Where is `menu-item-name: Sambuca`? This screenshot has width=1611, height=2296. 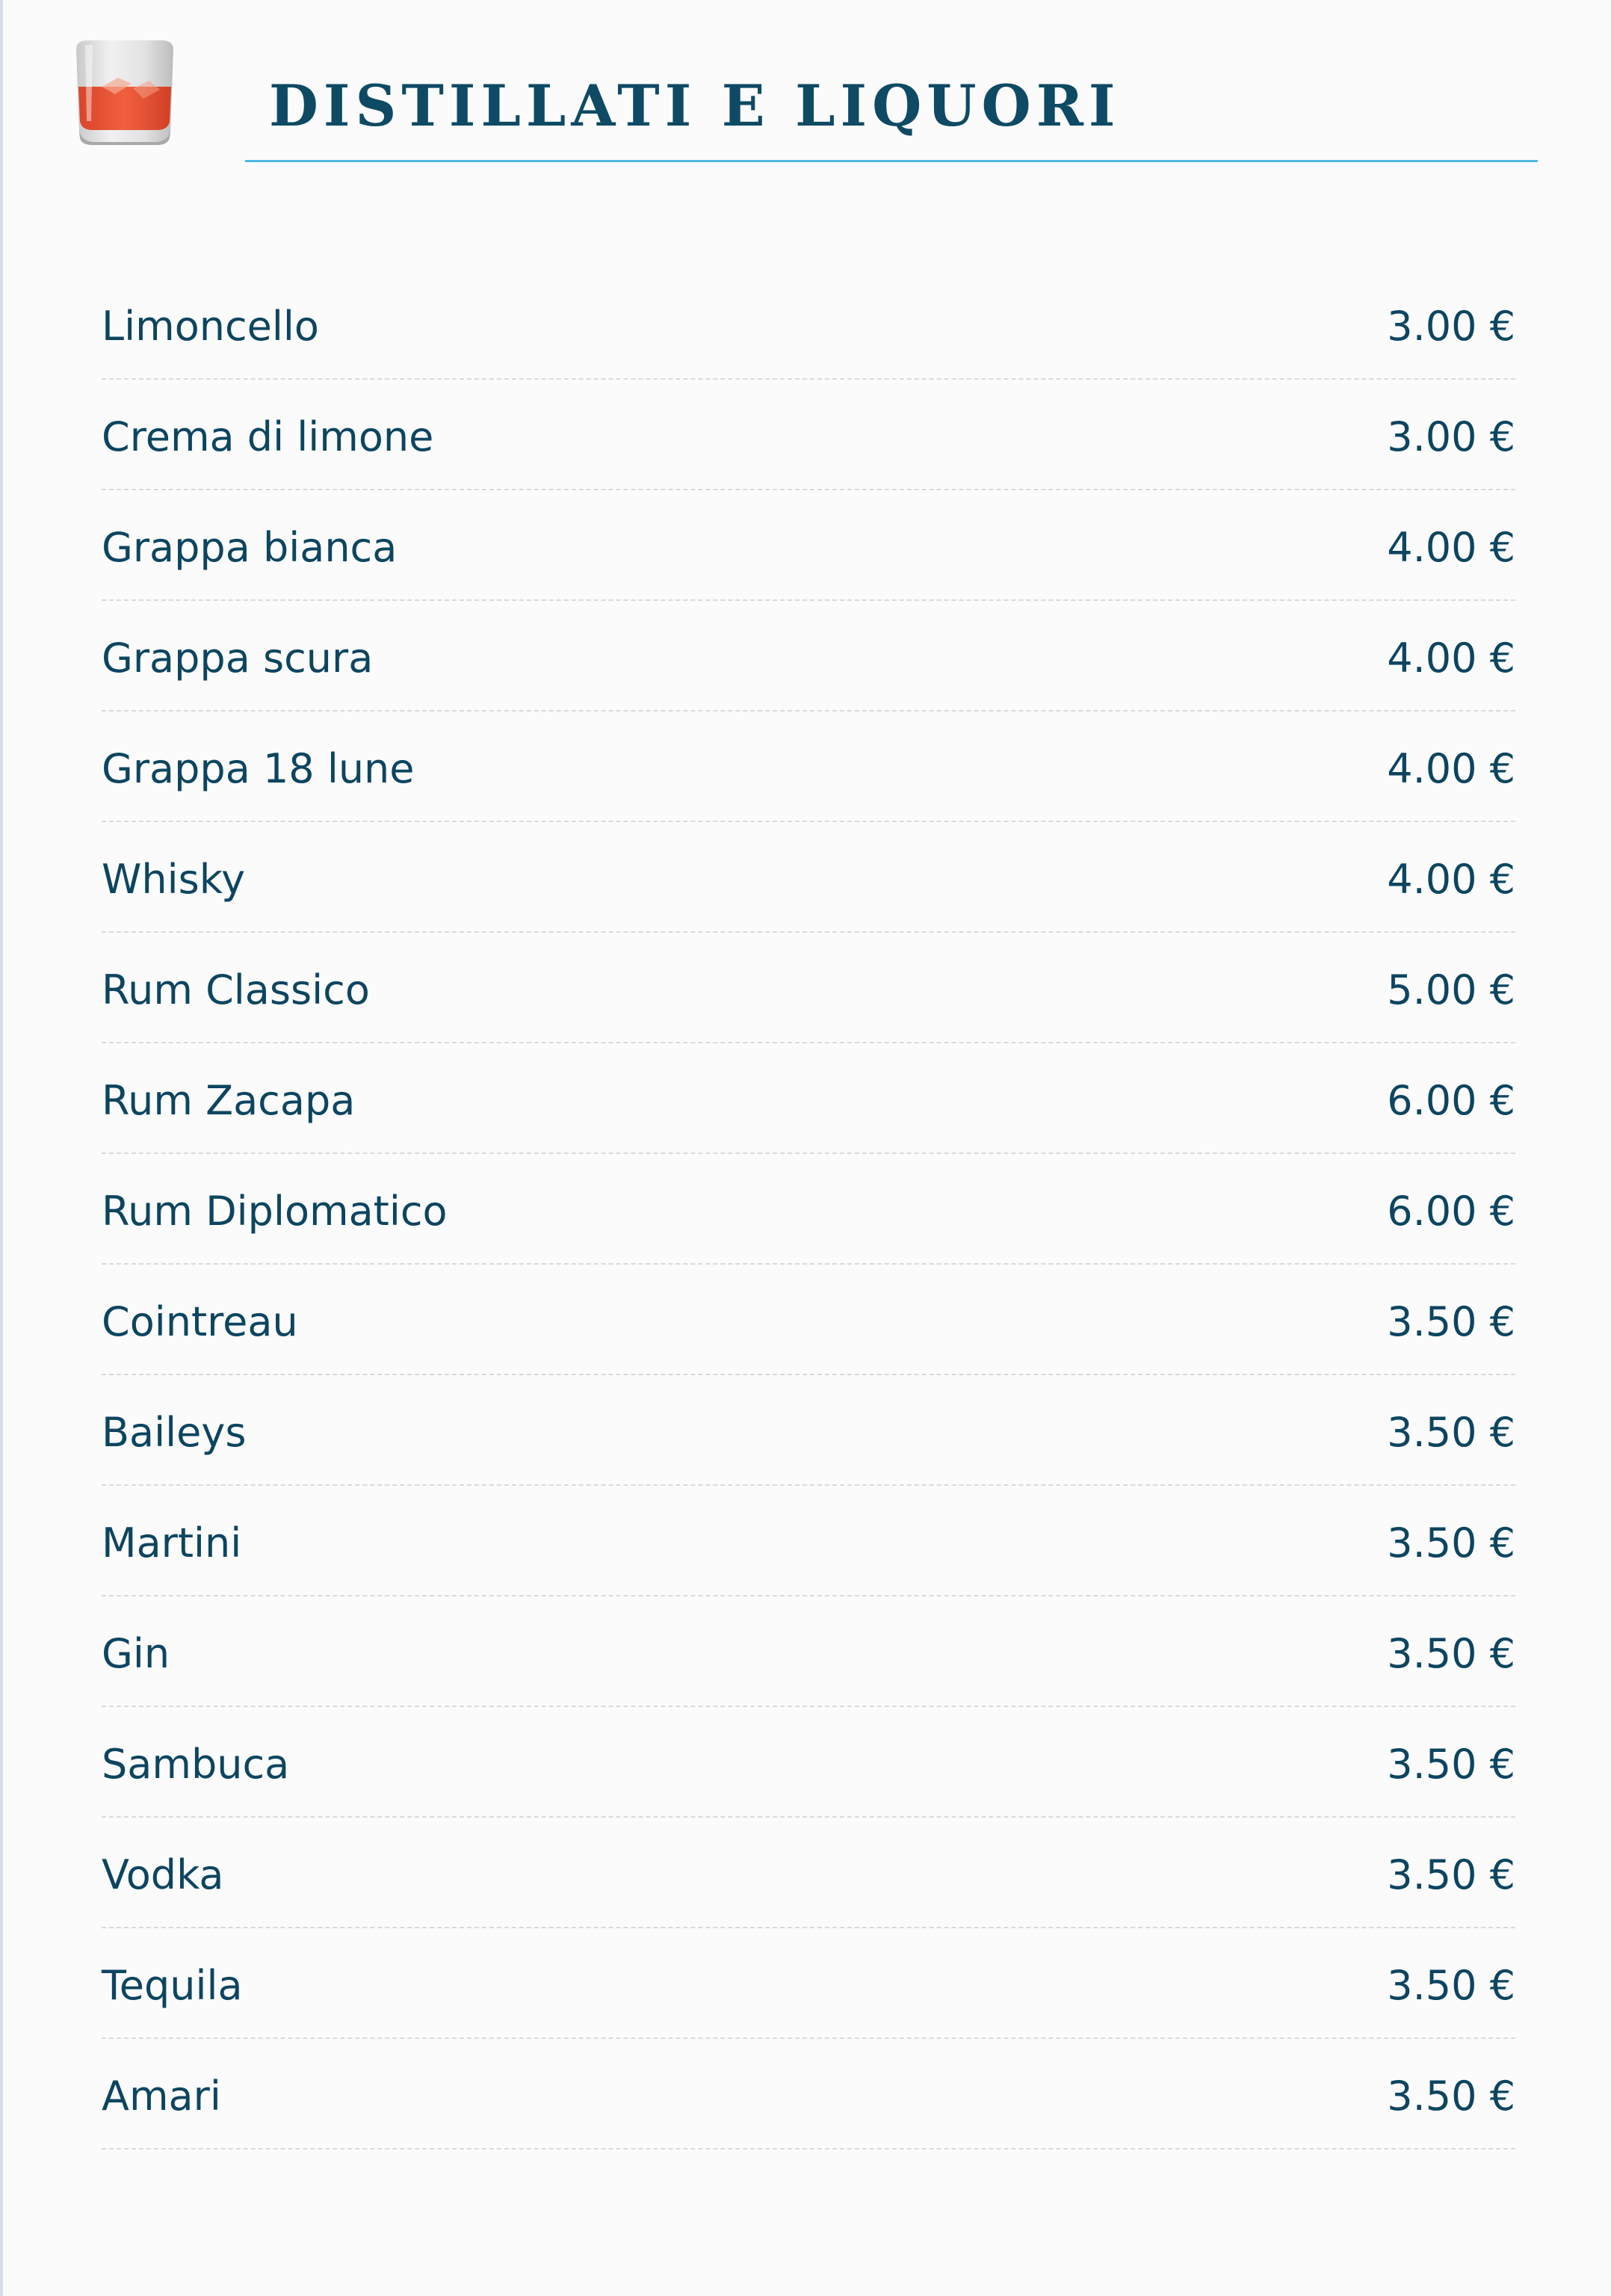
menu-item-name: Sambuca is located at coordinates (196, 1765).